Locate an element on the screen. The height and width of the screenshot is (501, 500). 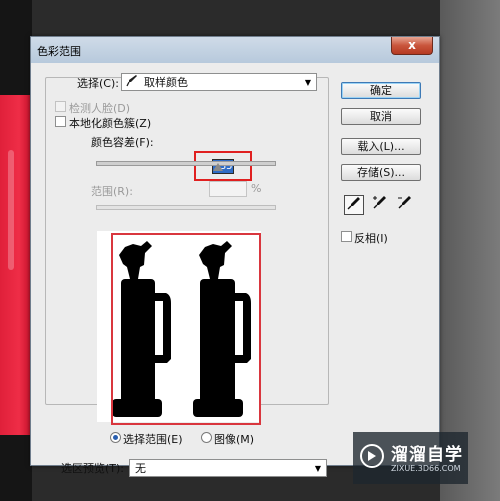
close-icon: x is located at coordinates (412, 45).